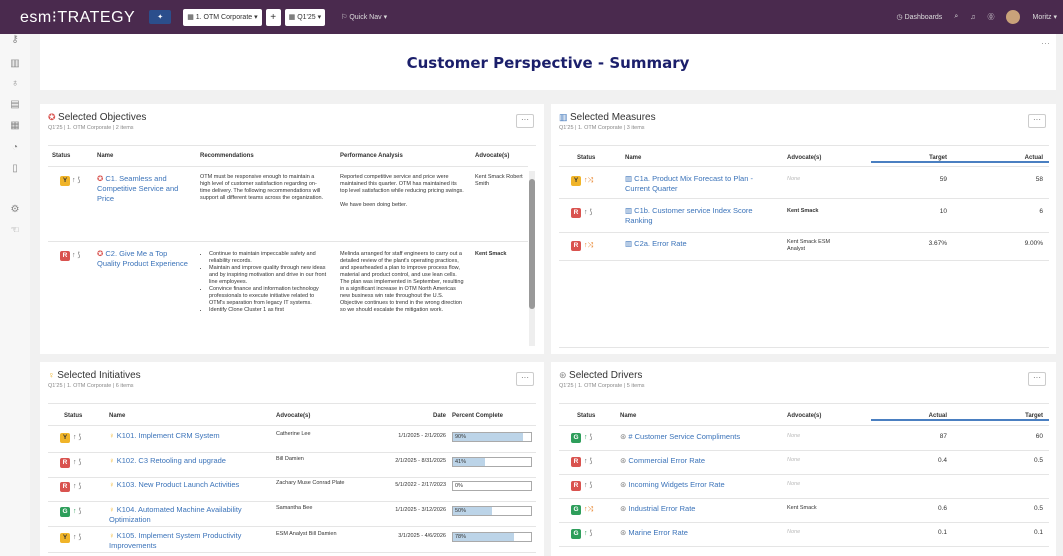  I want to click on measure-link: ▥ C2a. Error Rate, so click(700, 244).